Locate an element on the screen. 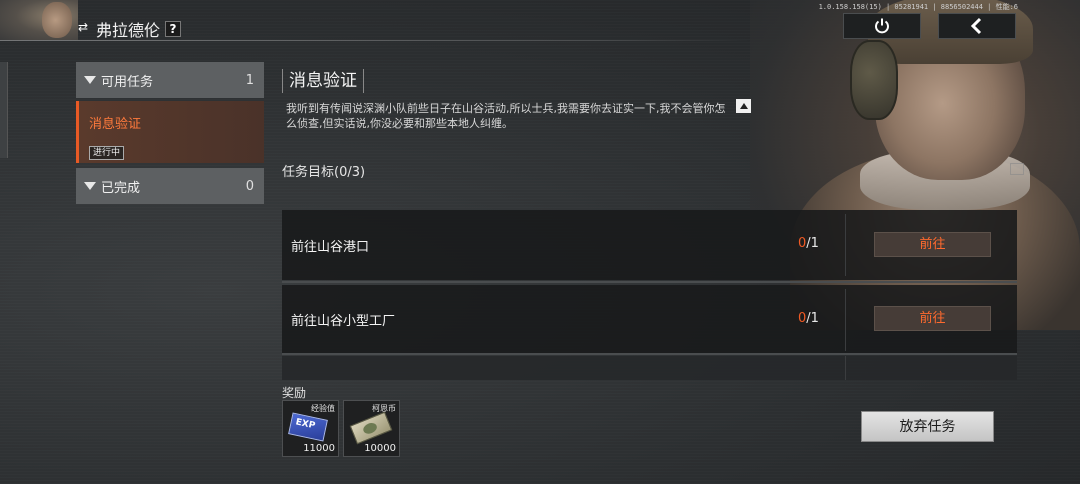 This screenshot has width=1080, height=484. objectives-label: 任务目标(0/3) is located at coordinates (324, 172).